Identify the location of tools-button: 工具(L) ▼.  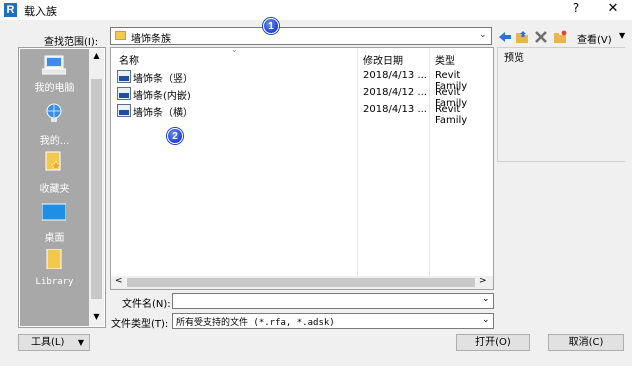
(54, 342).